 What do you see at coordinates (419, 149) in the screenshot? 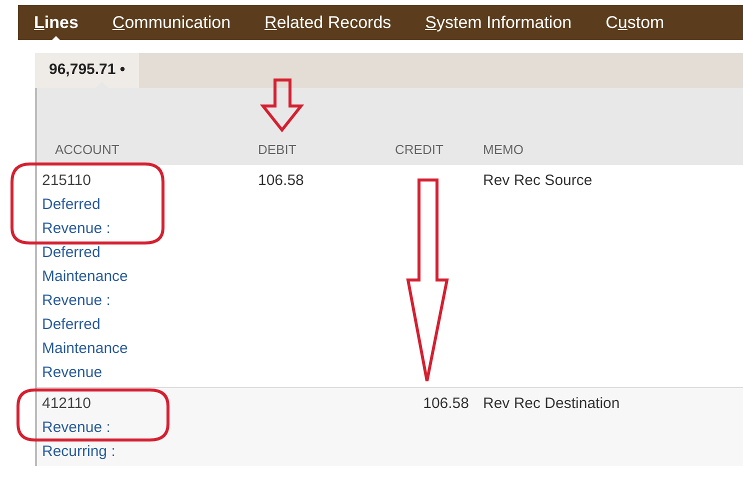
I see `column-header: CREDIT` at bounding box center [419, 149].